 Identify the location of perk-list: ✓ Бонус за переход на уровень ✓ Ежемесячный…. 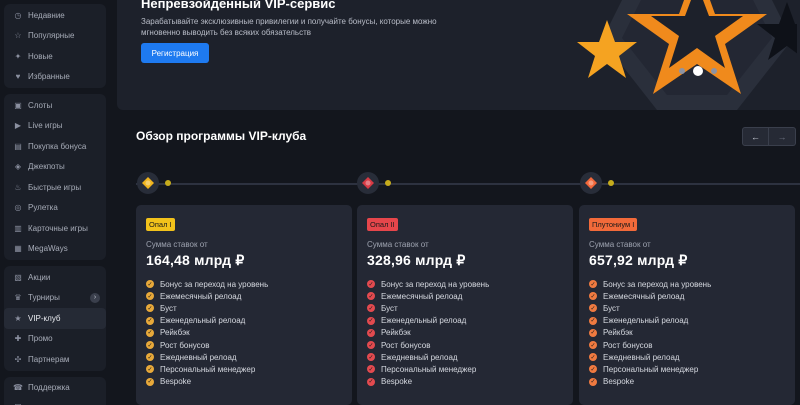
(465, 333).